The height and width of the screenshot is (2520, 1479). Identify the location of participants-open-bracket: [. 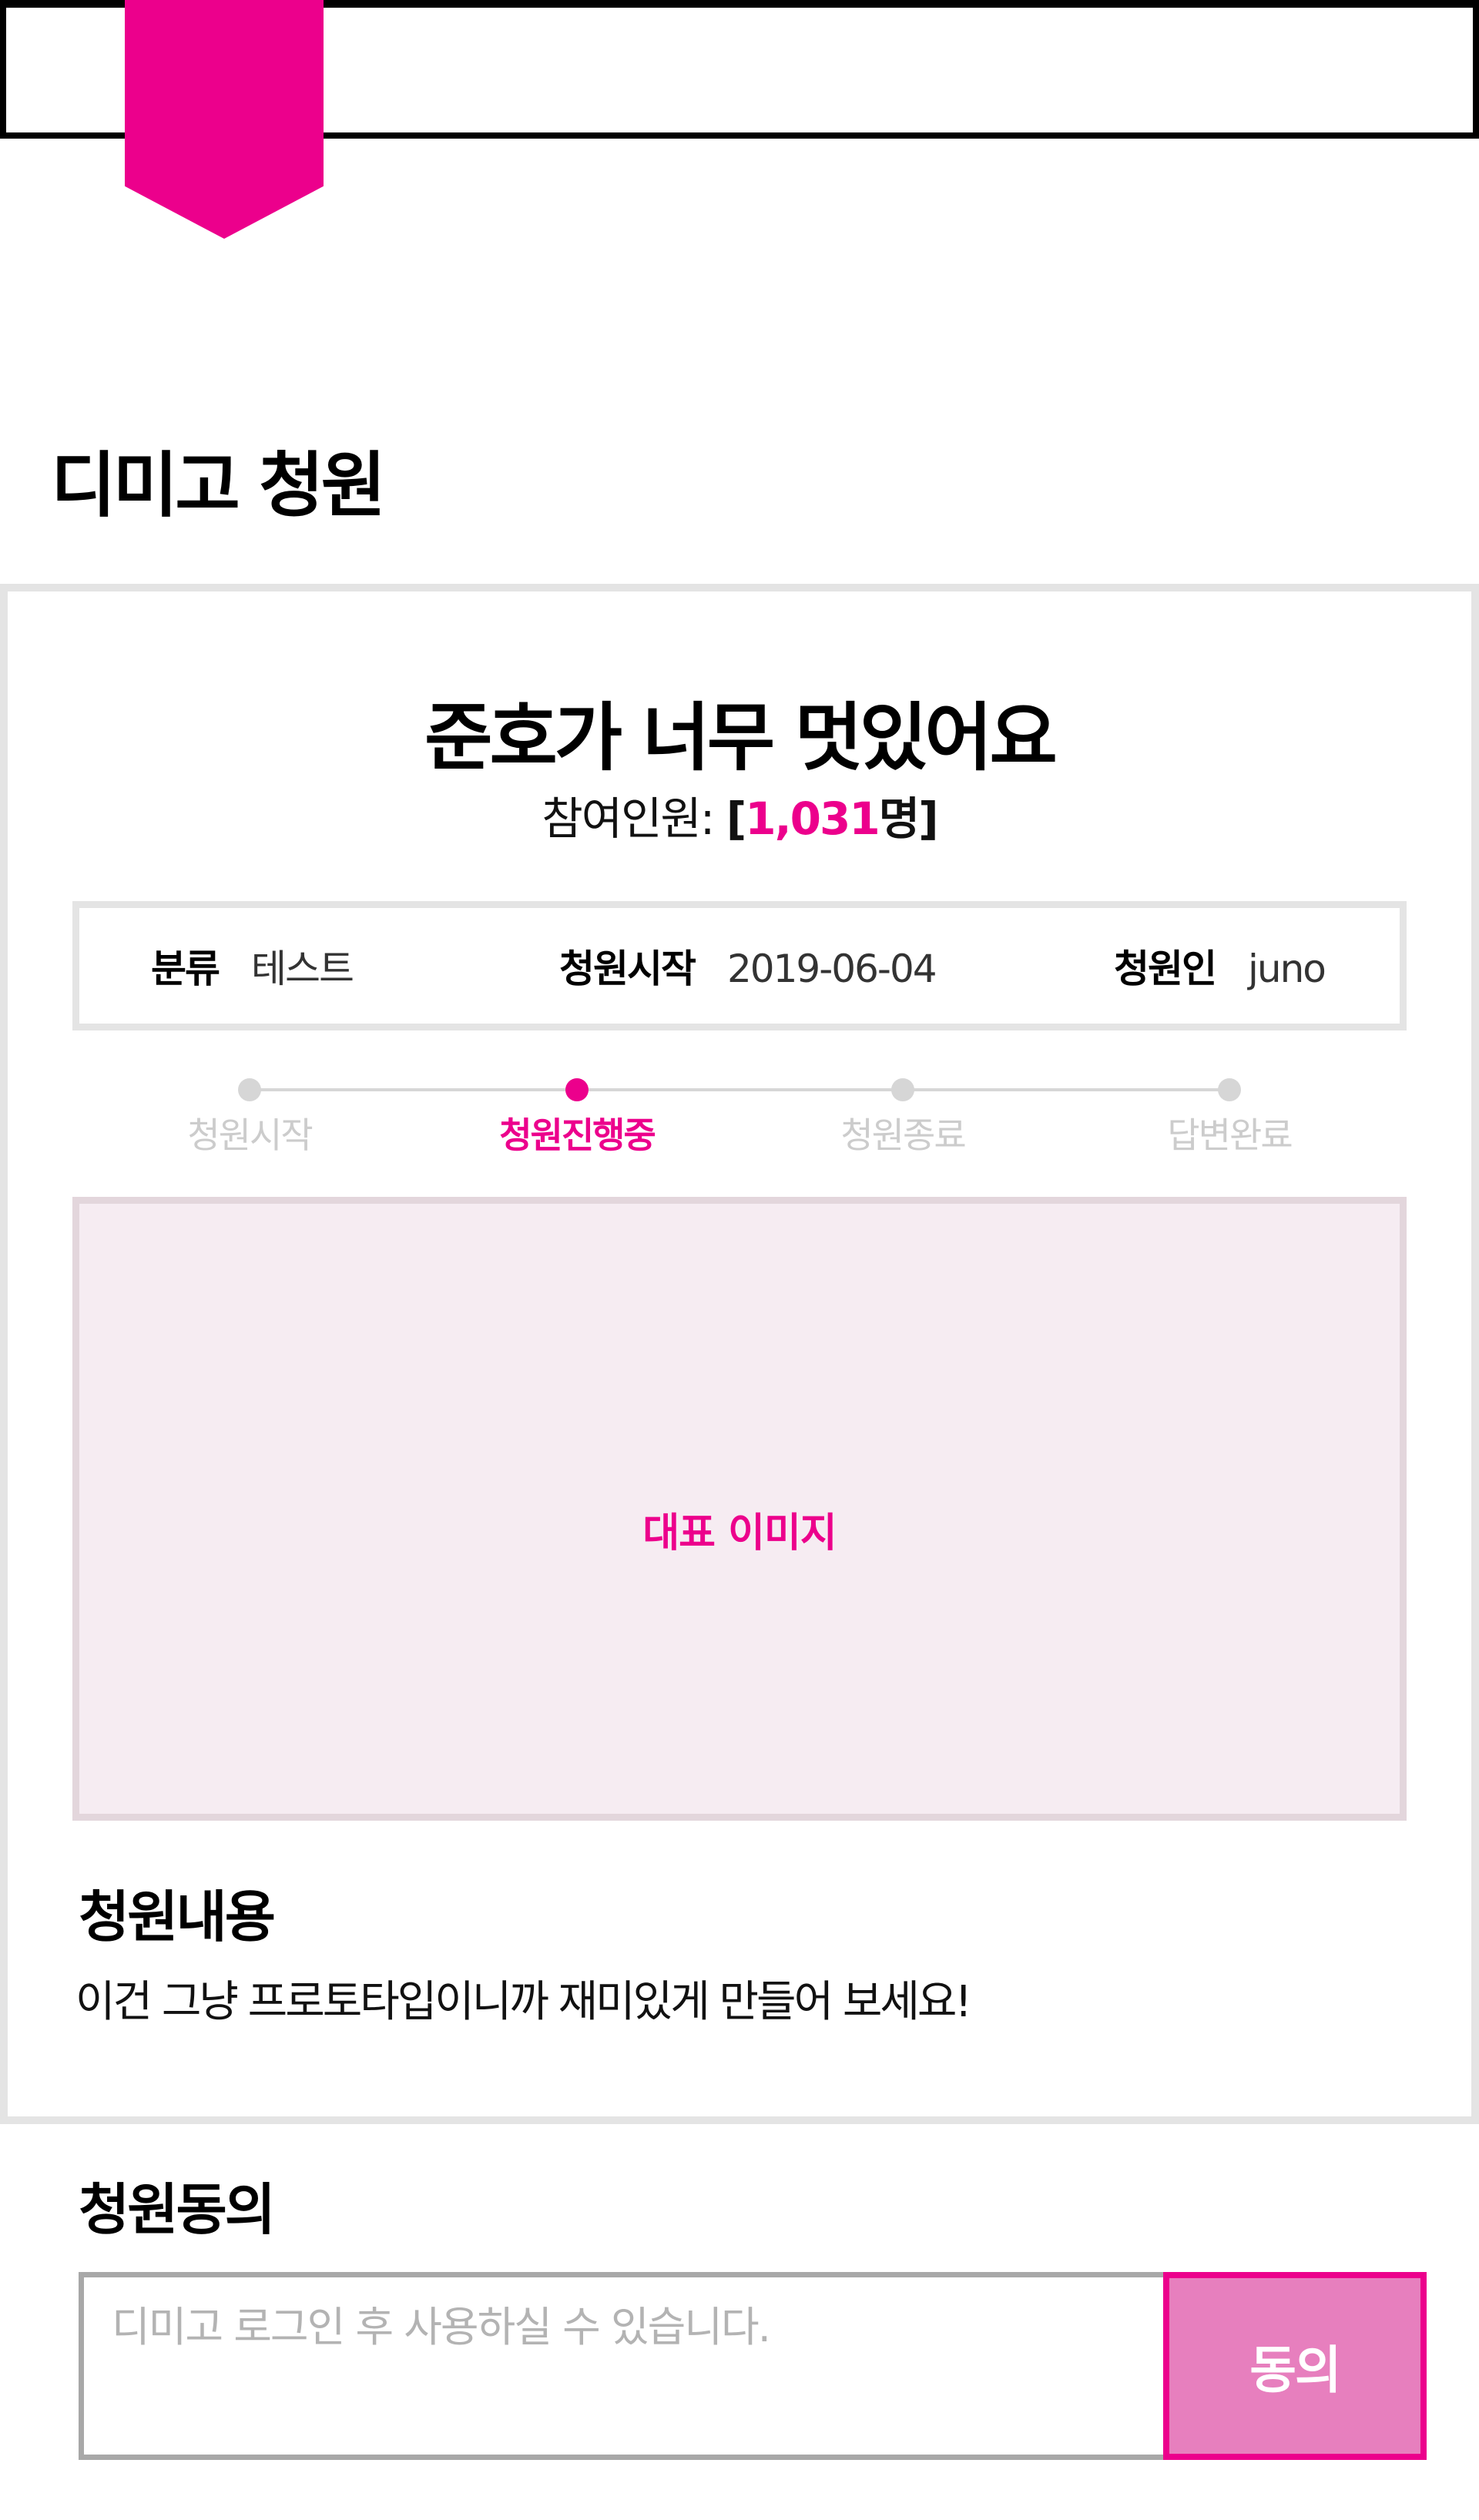
(736, 819).